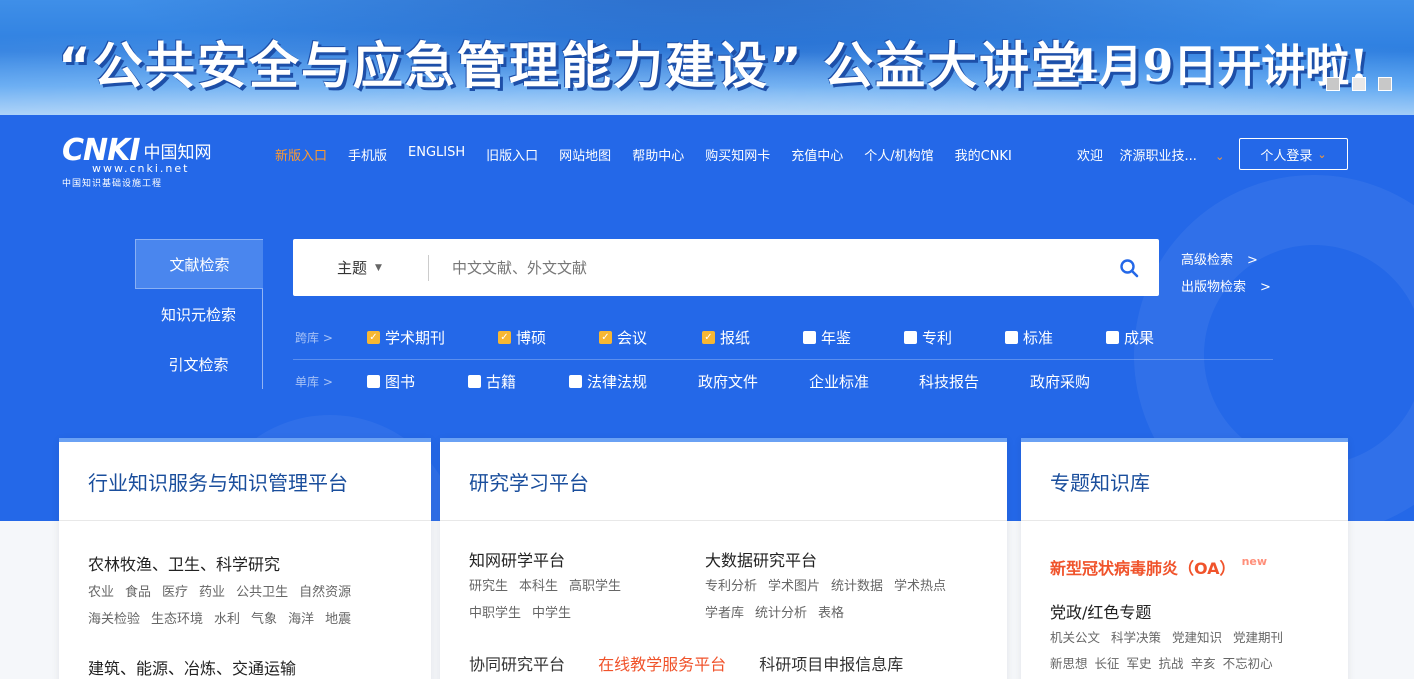 This screenshot has width=1414, height=679. What do you see at coordinates (301, 154) in the screenshot?
I see `nav-new-entry: 新版入口` at bounding box center [301, 154].